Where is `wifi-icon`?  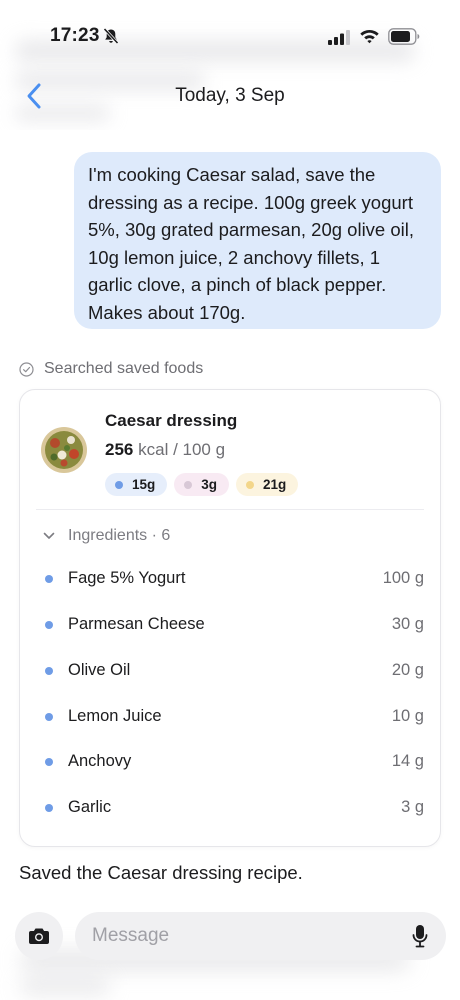 wifi-icon is located at coordinates (369, 37).